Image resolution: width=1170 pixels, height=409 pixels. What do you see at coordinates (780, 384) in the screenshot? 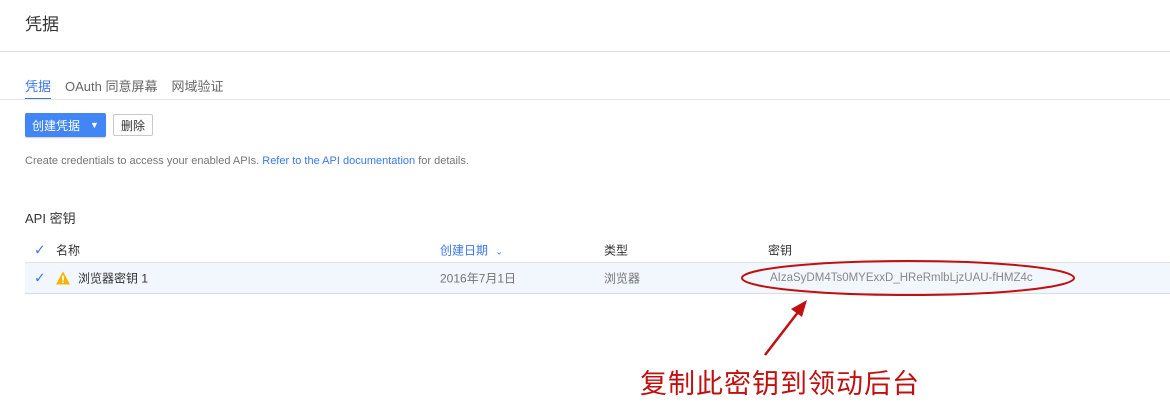
I see `annotation-text: 复制此密钥到领动后台` at bounding box center [780, 384].